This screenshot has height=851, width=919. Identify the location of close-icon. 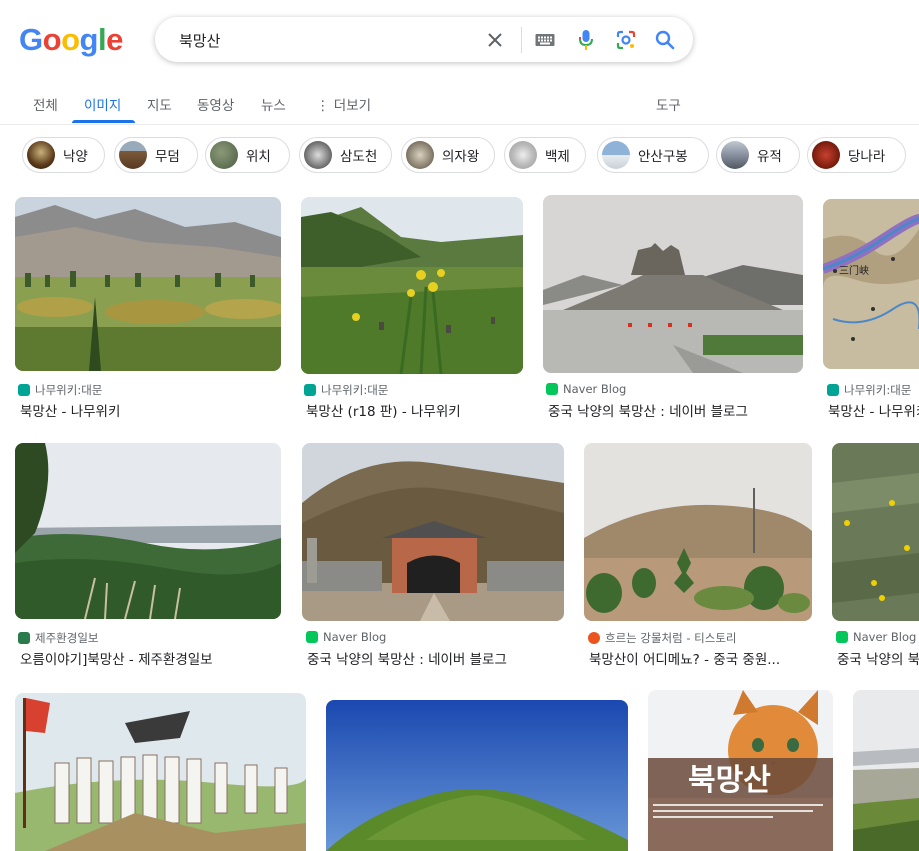
(495, 40).